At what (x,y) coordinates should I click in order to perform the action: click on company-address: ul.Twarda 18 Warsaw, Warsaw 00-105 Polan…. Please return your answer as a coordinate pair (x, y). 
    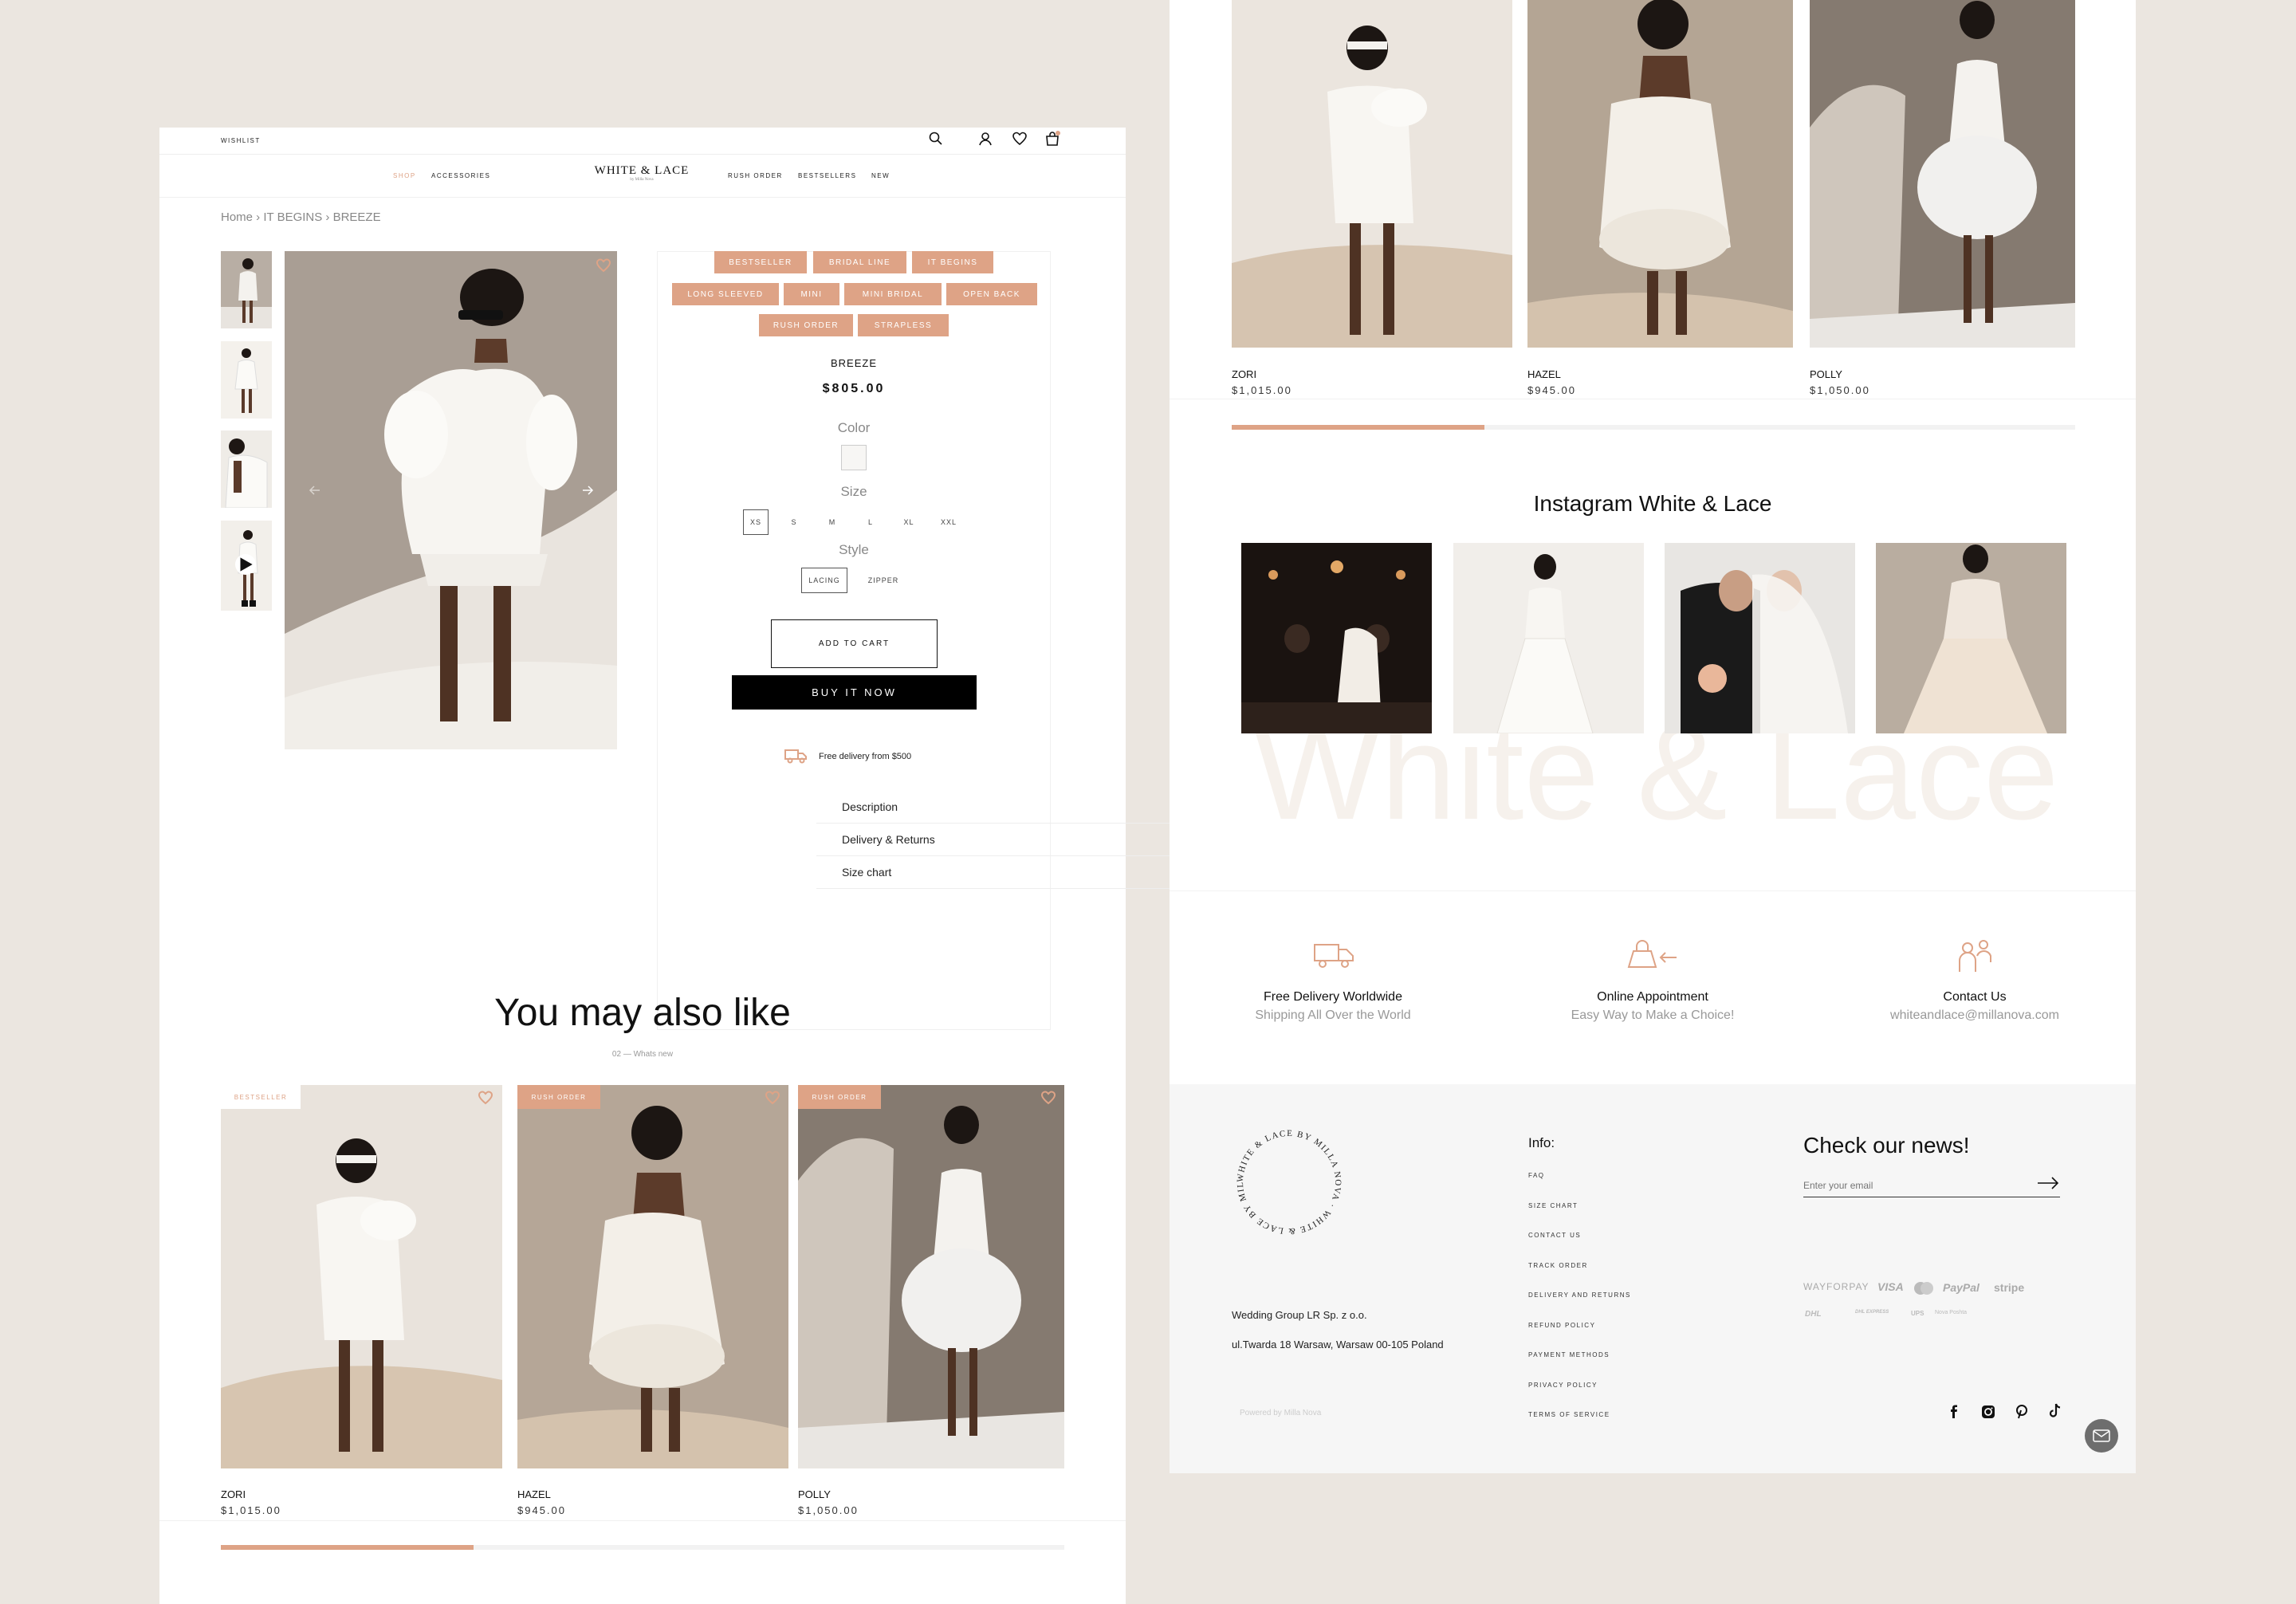
    Looking at the image, I should click on (1338, 1344).